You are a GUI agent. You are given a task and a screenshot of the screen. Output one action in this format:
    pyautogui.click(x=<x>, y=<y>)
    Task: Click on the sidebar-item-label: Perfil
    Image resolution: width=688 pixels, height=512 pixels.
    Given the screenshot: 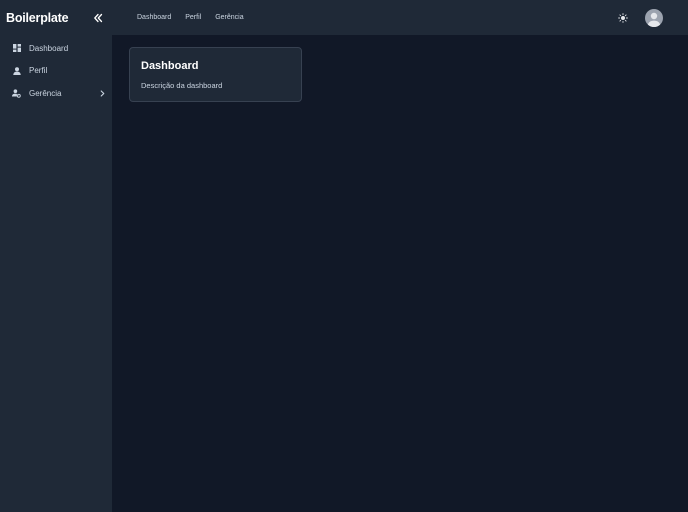 What is the action you would take?
    pyautogui.click(x=38, y=71)
    